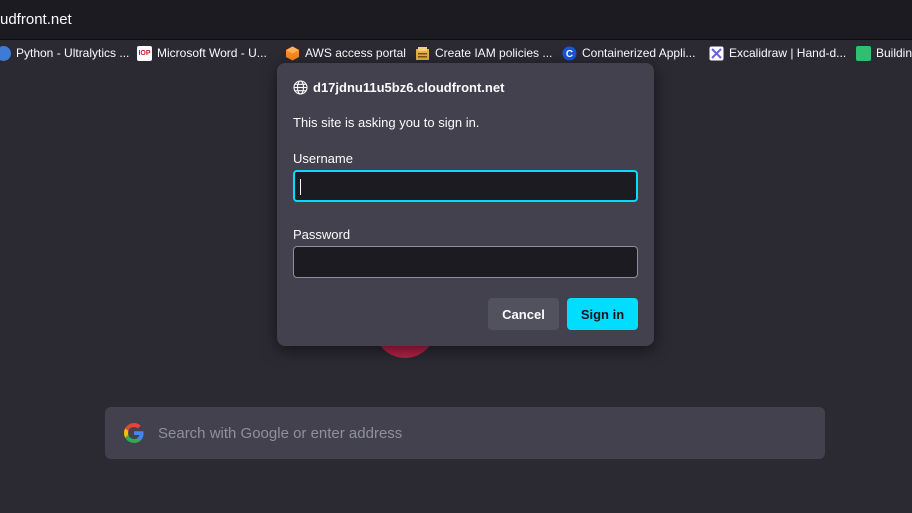 The height and width of the screenshot is (513, 912). Describe the element at coordinates (300, 87) in the screenshot. I see `globe-icon` at that location.